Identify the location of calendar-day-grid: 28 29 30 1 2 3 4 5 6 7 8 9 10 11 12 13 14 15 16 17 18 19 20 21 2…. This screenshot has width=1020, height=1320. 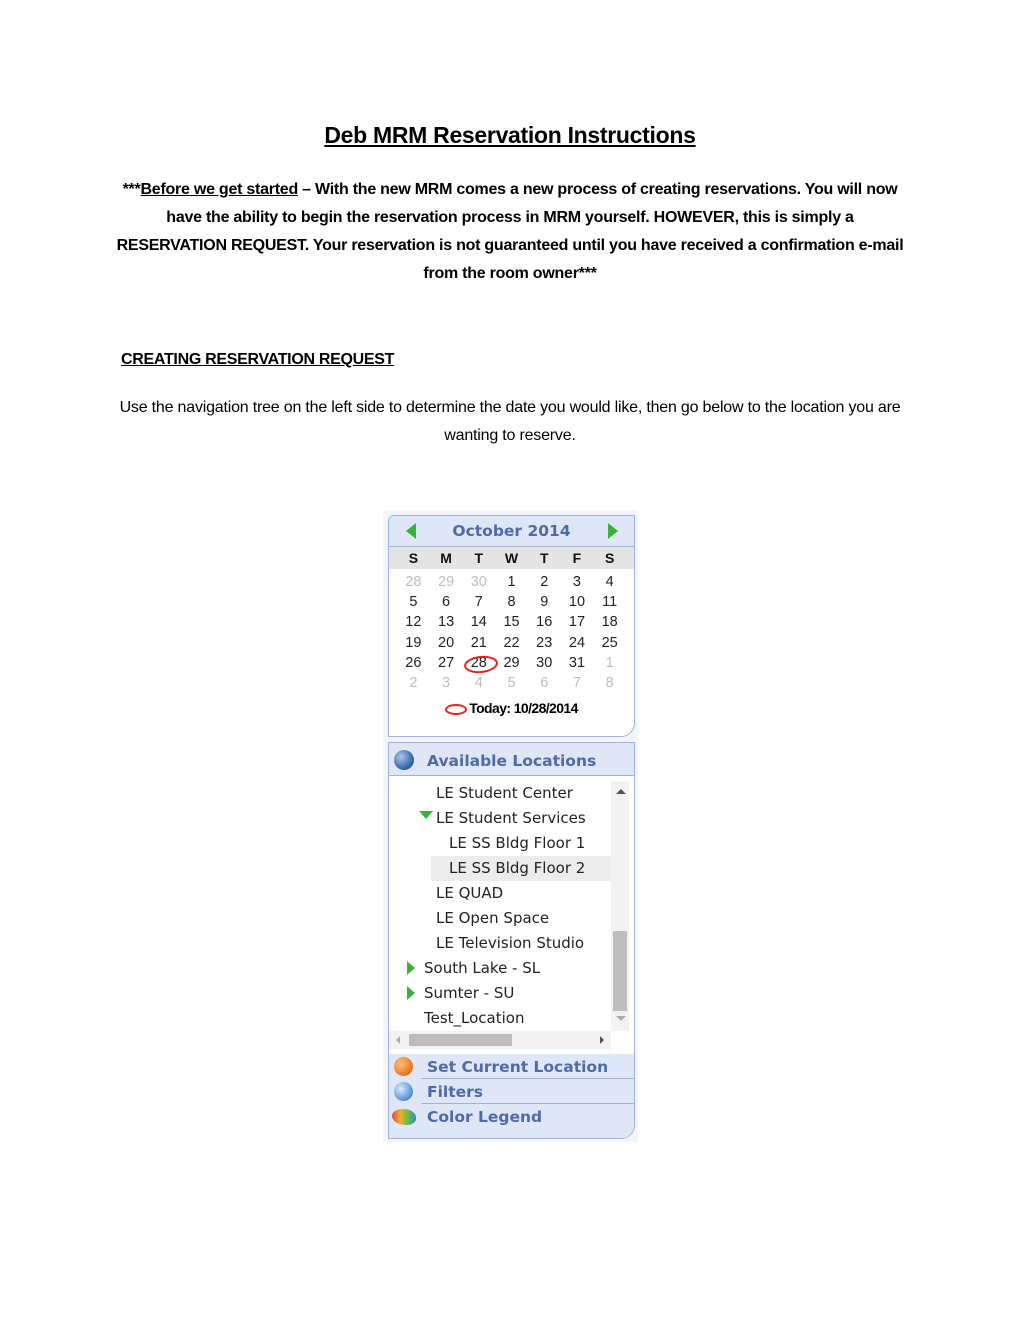
(511, 631).